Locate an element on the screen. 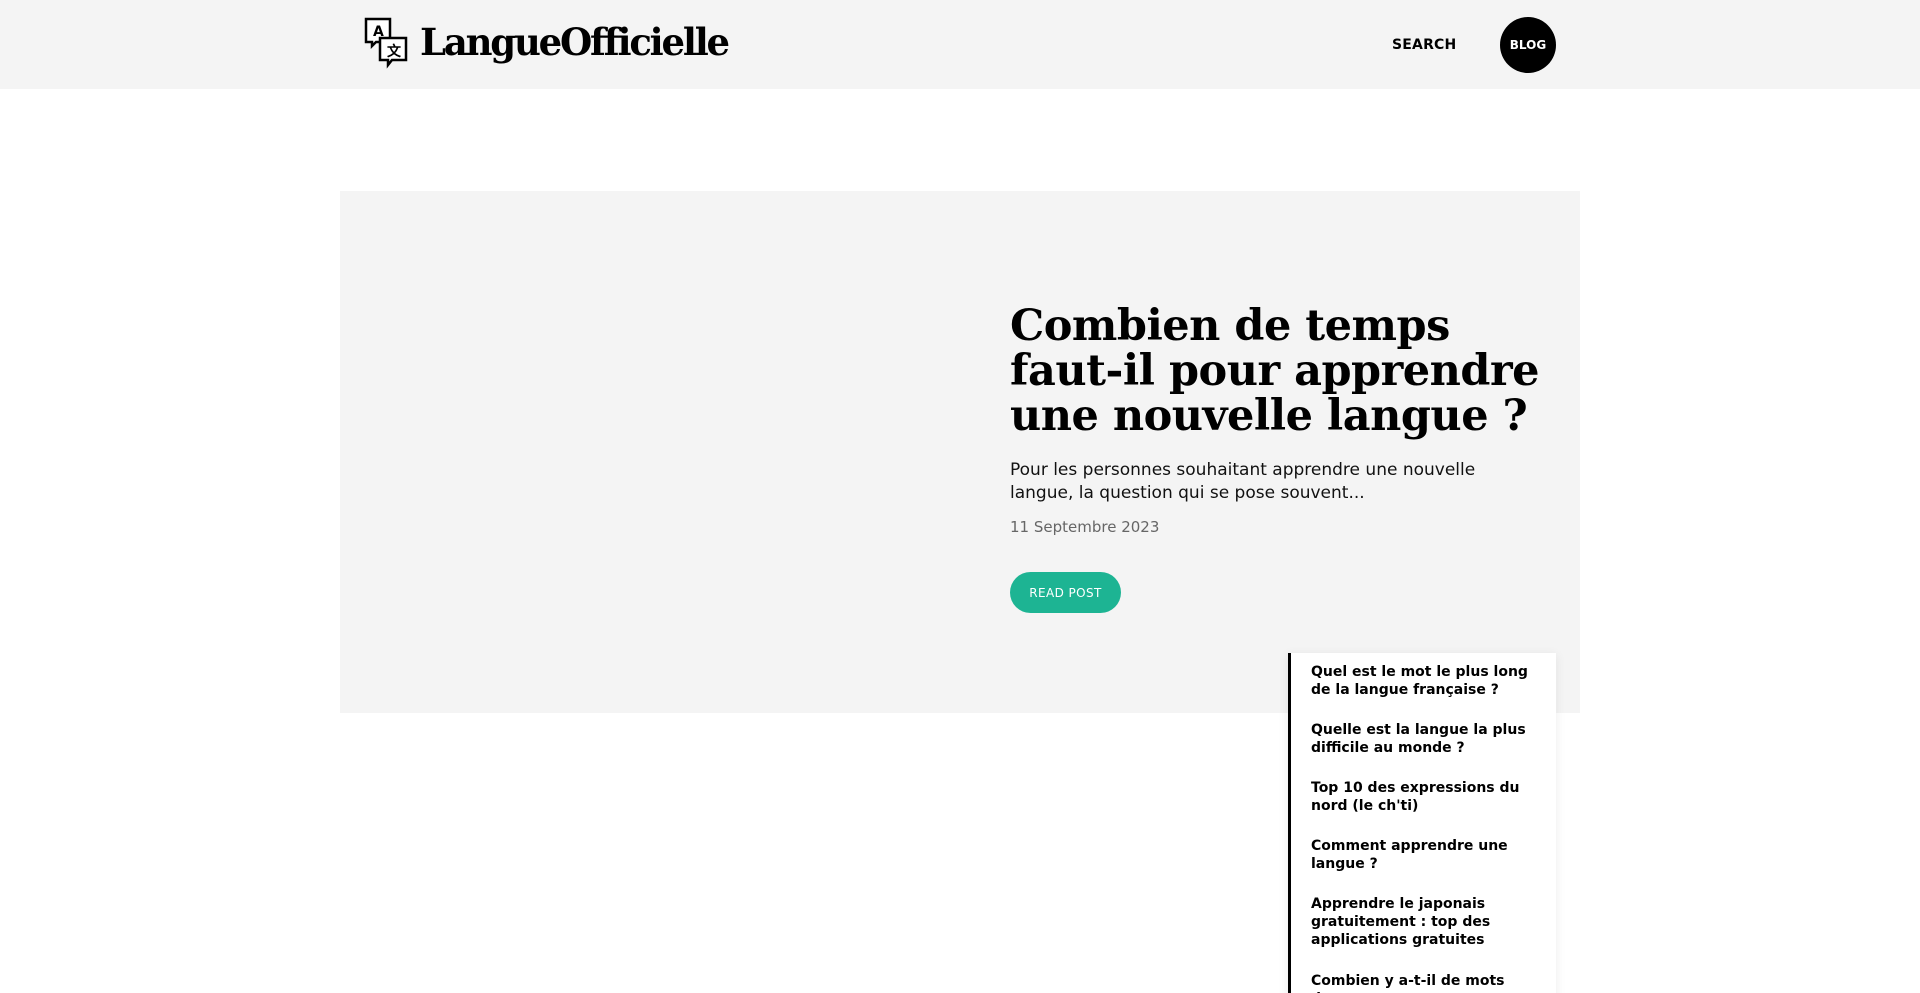 The width and height of the screenshot is (1920, 993). nav-blog-button: BLOG is located at coordinates (1528, 45).